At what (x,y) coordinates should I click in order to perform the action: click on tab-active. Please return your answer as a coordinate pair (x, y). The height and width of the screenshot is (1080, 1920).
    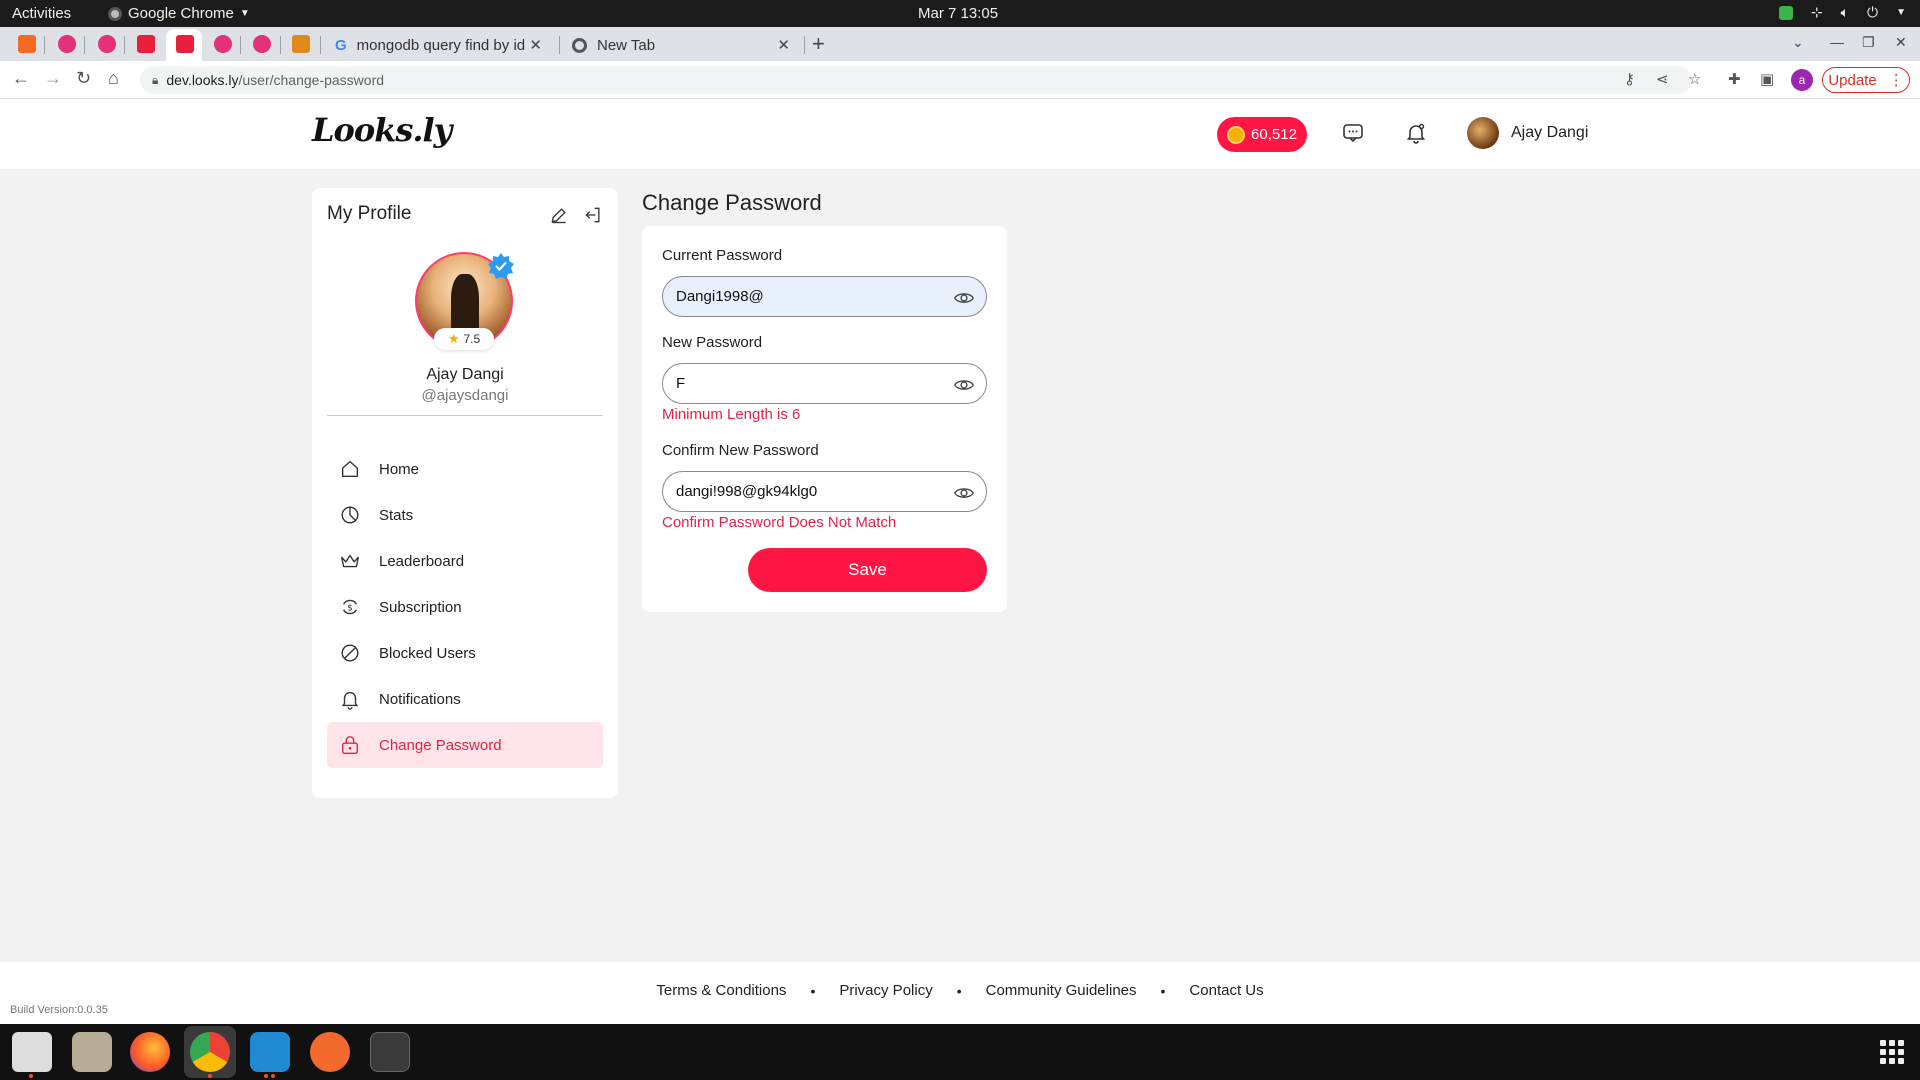
    Looking at the image, I should click on (184, 45).